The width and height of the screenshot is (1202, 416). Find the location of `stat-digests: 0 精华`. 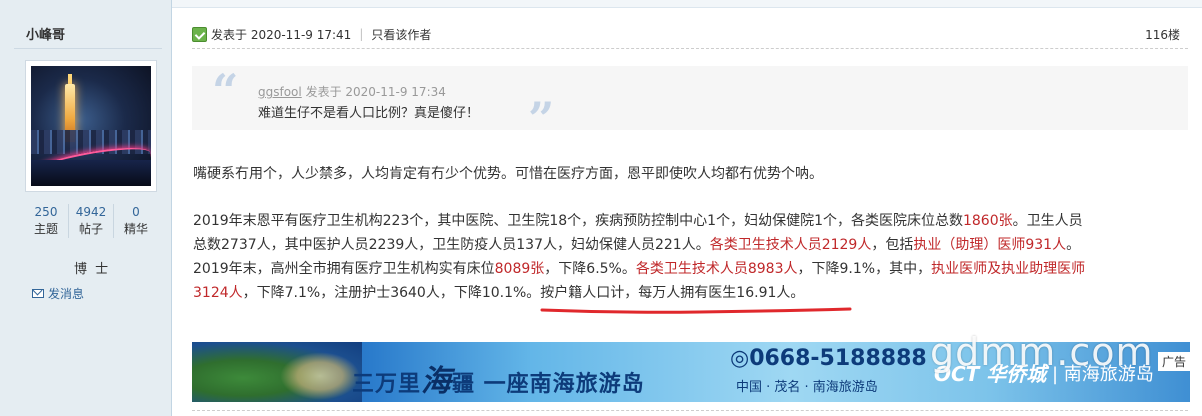

stat-digests: 0 精华 is located at coordinates (136, 221).